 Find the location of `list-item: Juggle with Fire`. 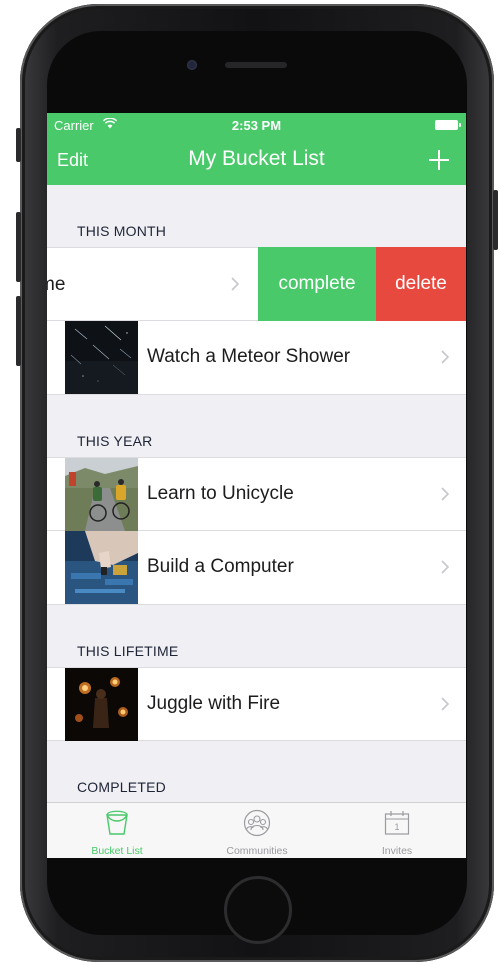

list-item: Juggle with Fire is located at coordinates (256, 704).